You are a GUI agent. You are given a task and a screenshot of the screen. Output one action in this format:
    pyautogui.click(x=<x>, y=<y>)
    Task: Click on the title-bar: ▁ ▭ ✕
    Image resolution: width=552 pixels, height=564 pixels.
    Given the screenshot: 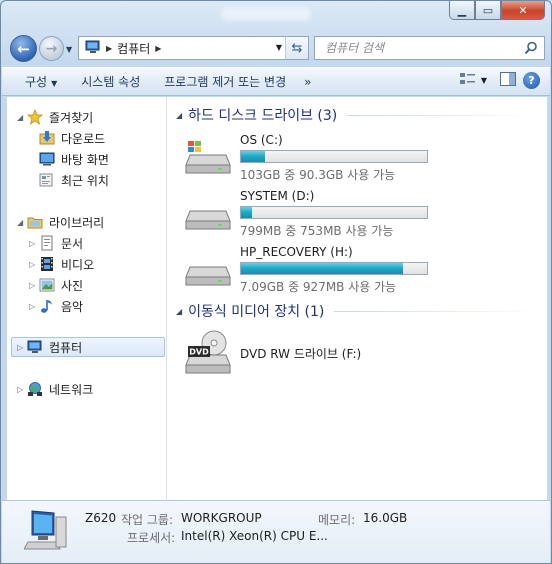 What is the action you would take?
    pyautogui.click(x=276, y=14)
    